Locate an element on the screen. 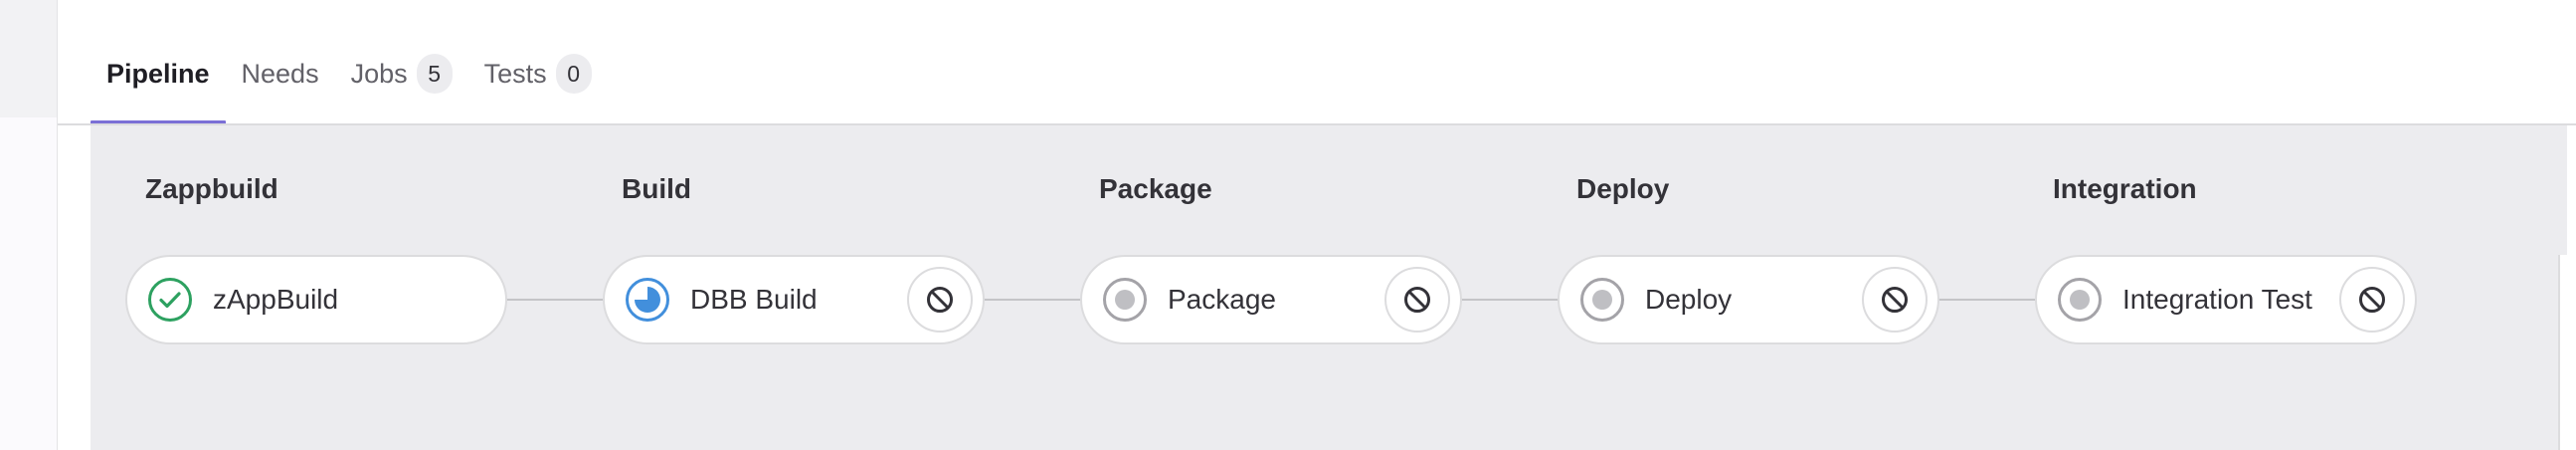 Image resolution: width=2576 pixels, height=450 pixels. pipeline-tabs: Pipeline Needs Jobs 5 Tests 0 is located at coordinates (349, 82).